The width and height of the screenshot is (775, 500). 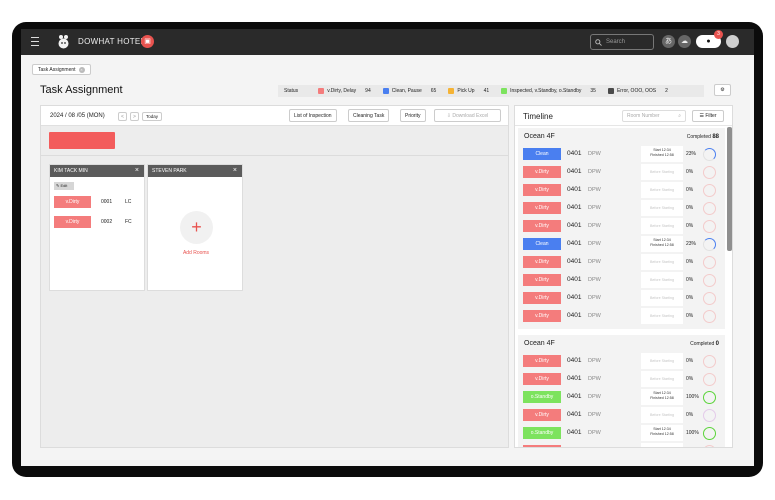 What do you see at coordinates (274, 155) in the screenshot?
I see `divider` at bounding box center [274, 155].